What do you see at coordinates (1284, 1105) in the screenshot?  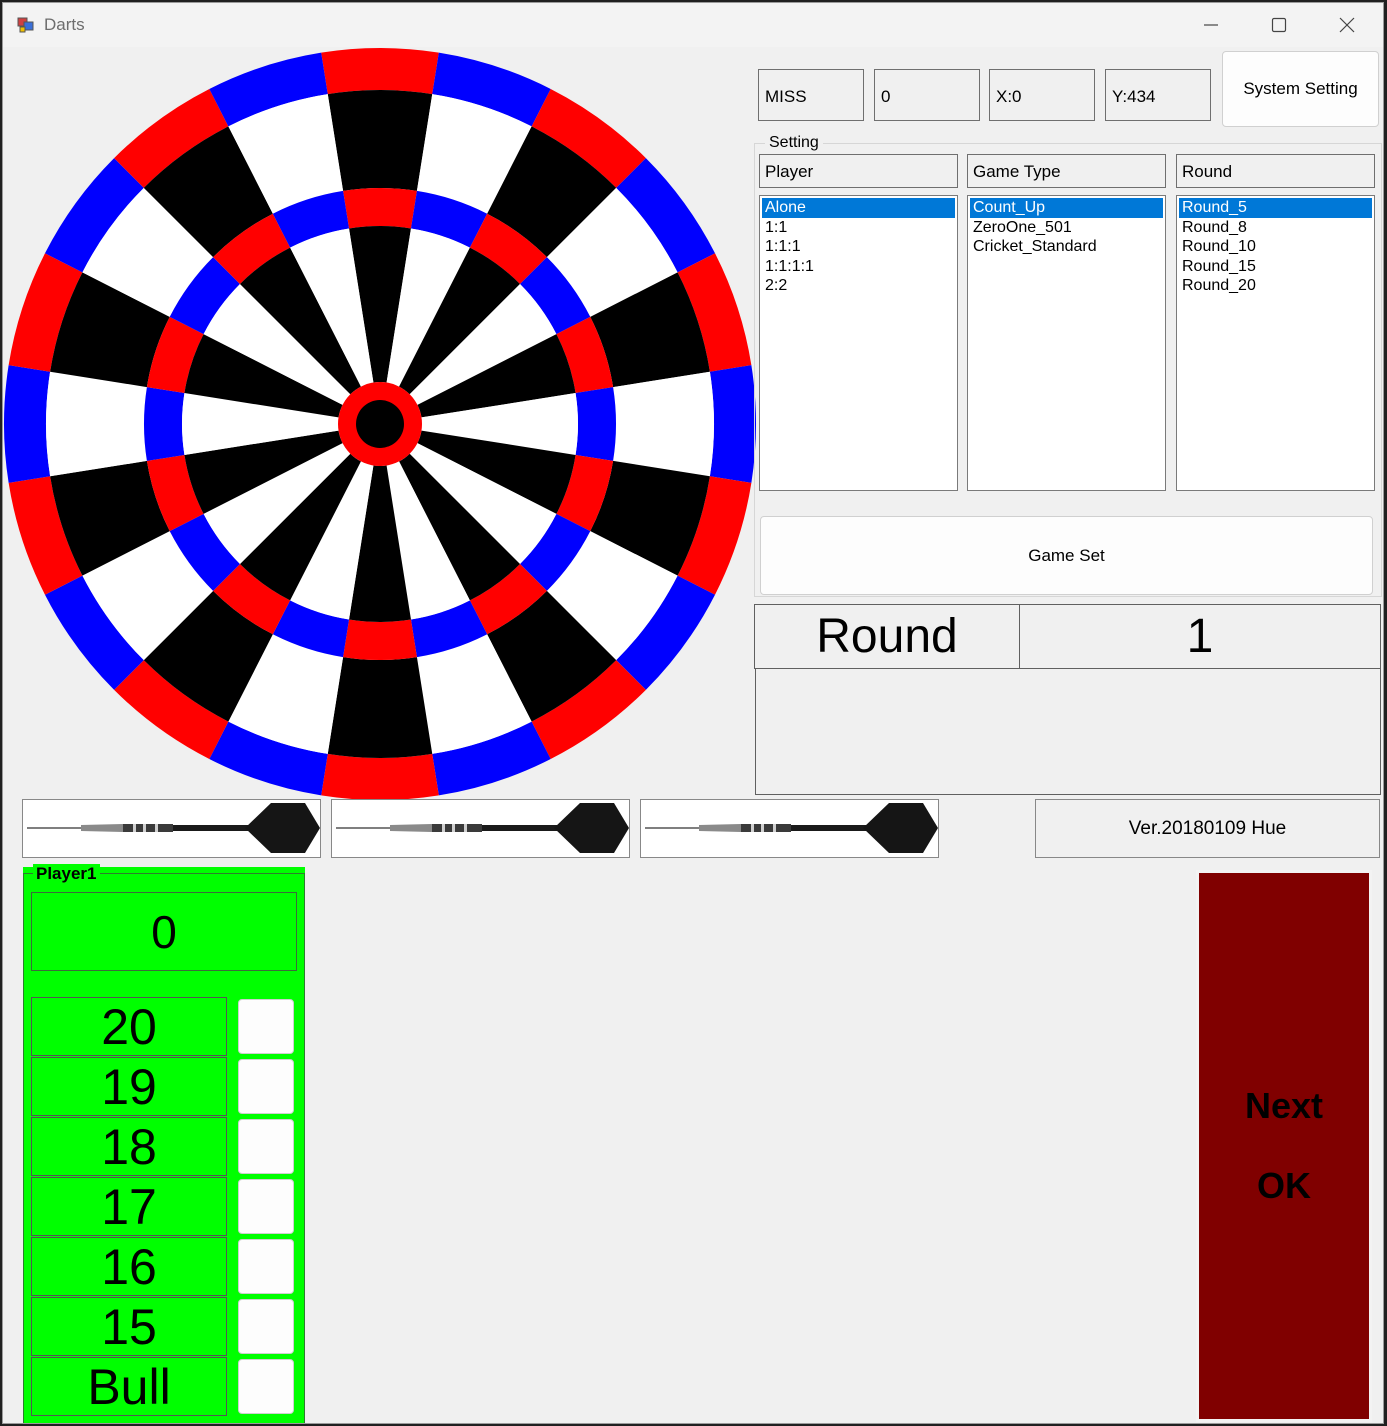 I see `next-label: Next` at bounding box center [1284, 1105].